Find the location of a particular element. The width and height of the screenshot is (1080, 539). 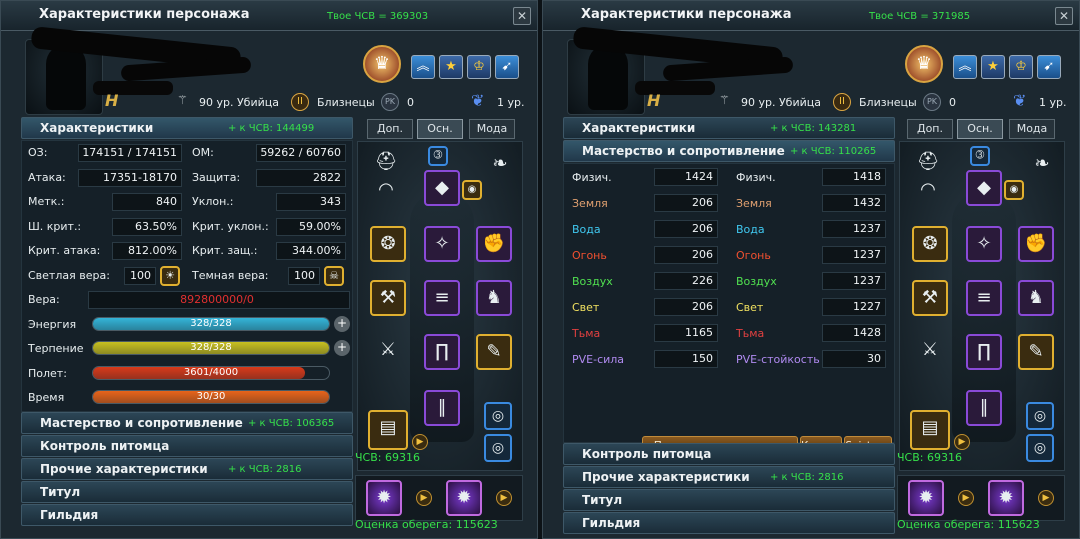

time-label: Время is located at coordinates (46, 397).